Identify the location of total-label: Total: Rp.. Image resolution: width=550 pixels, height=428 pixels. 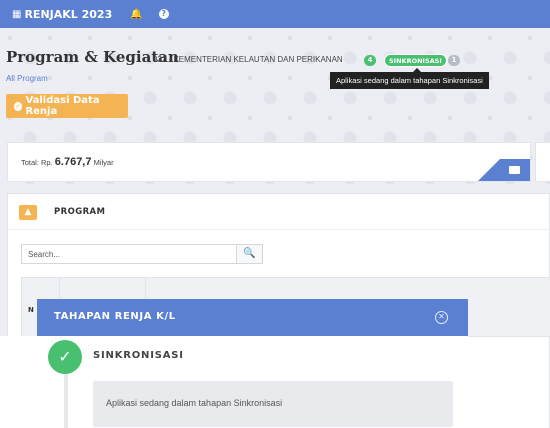
(37, 162).